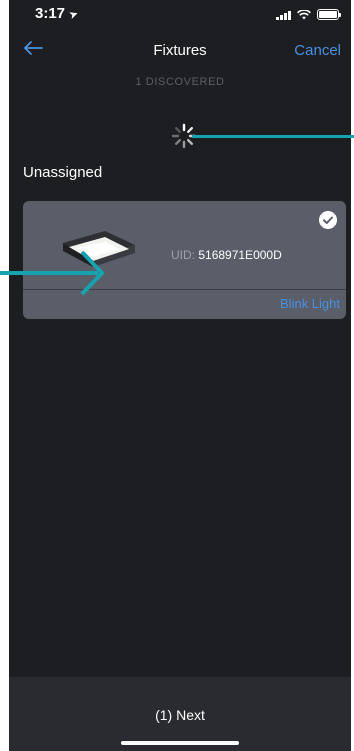 The image size is (354, 751). I want to click on next-button: (1) Next, so click(180, 715).